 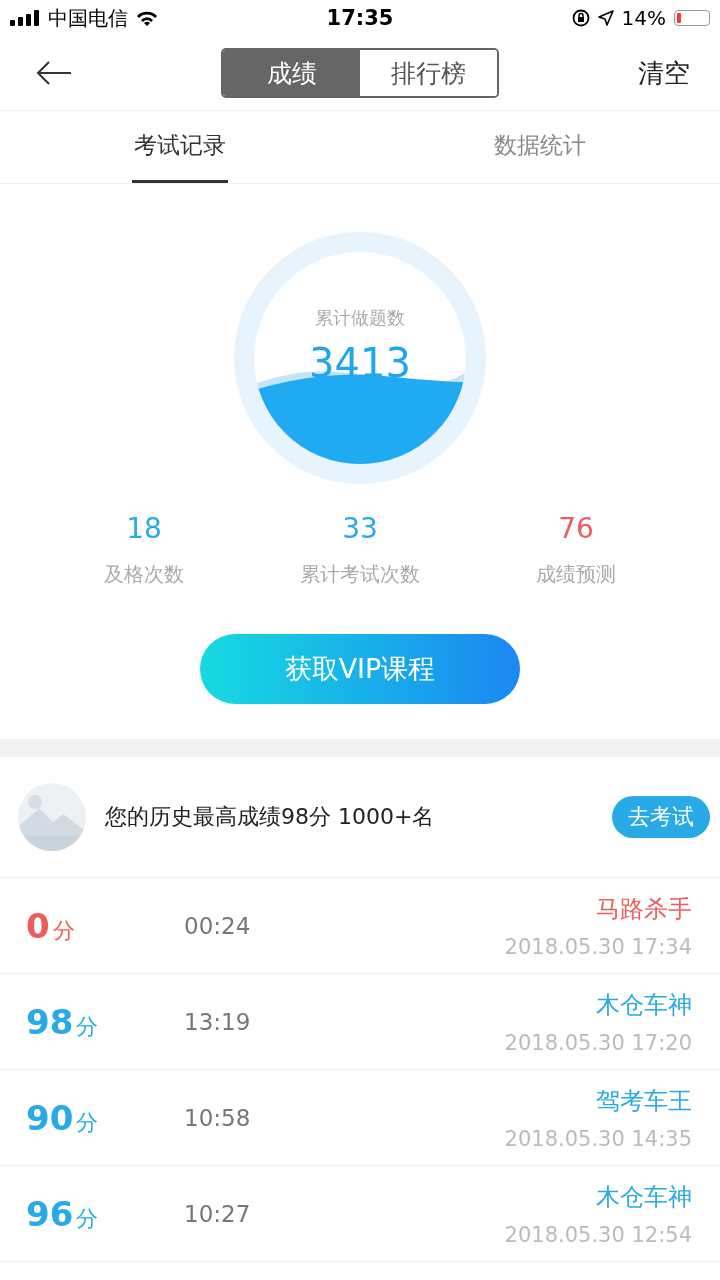 I want to click on back-arrow-icon, so click(x=54, y=73).